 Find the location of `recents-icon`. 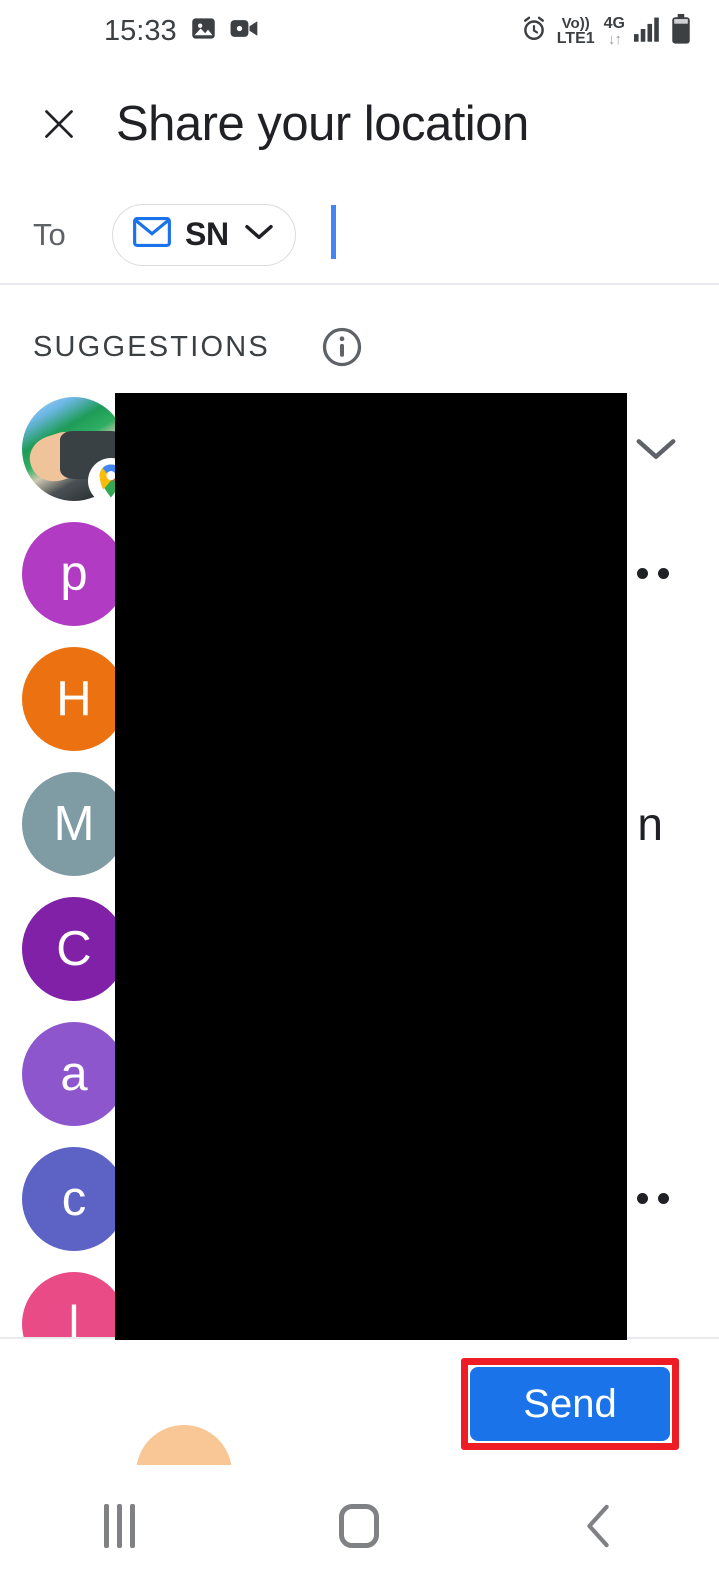

recents-icon is located at coordinates (120, 1526).